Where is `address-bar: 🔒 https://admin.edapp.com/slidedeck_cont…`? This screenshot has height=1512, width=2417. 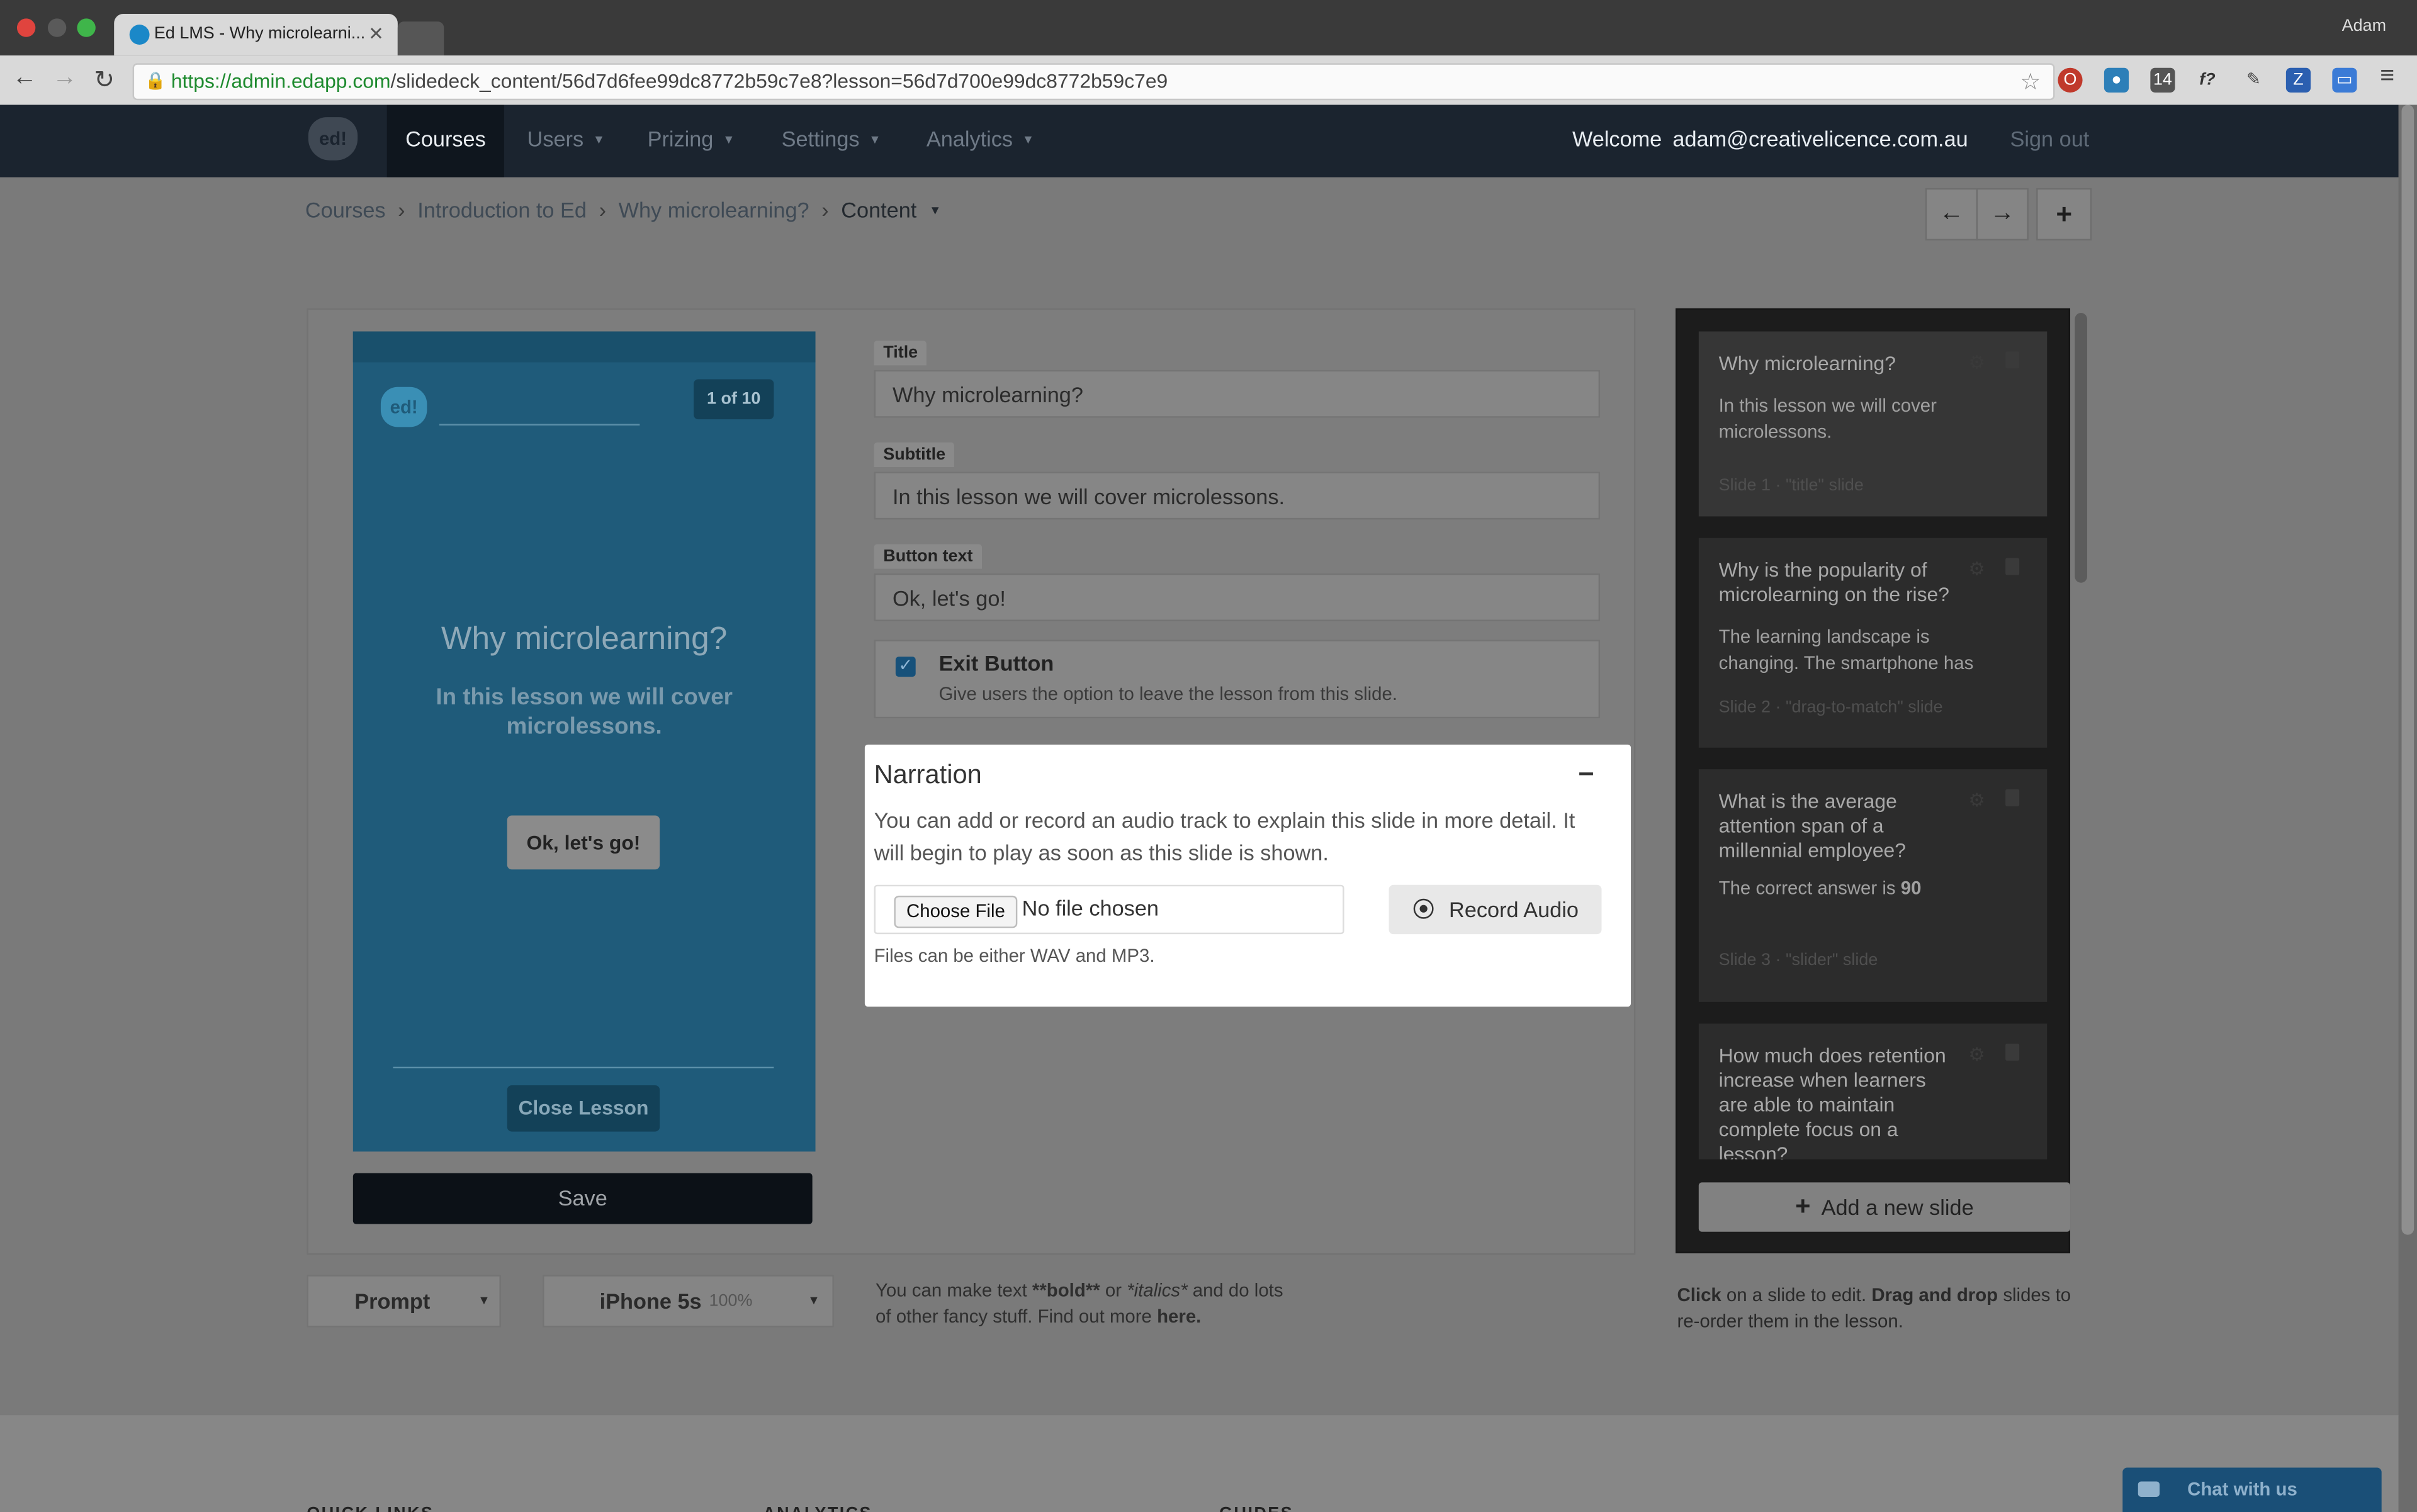
address-bar: 🔒 https://admin.edapp.com/slidedeck_cont… is located at coordinates (1093, 82).